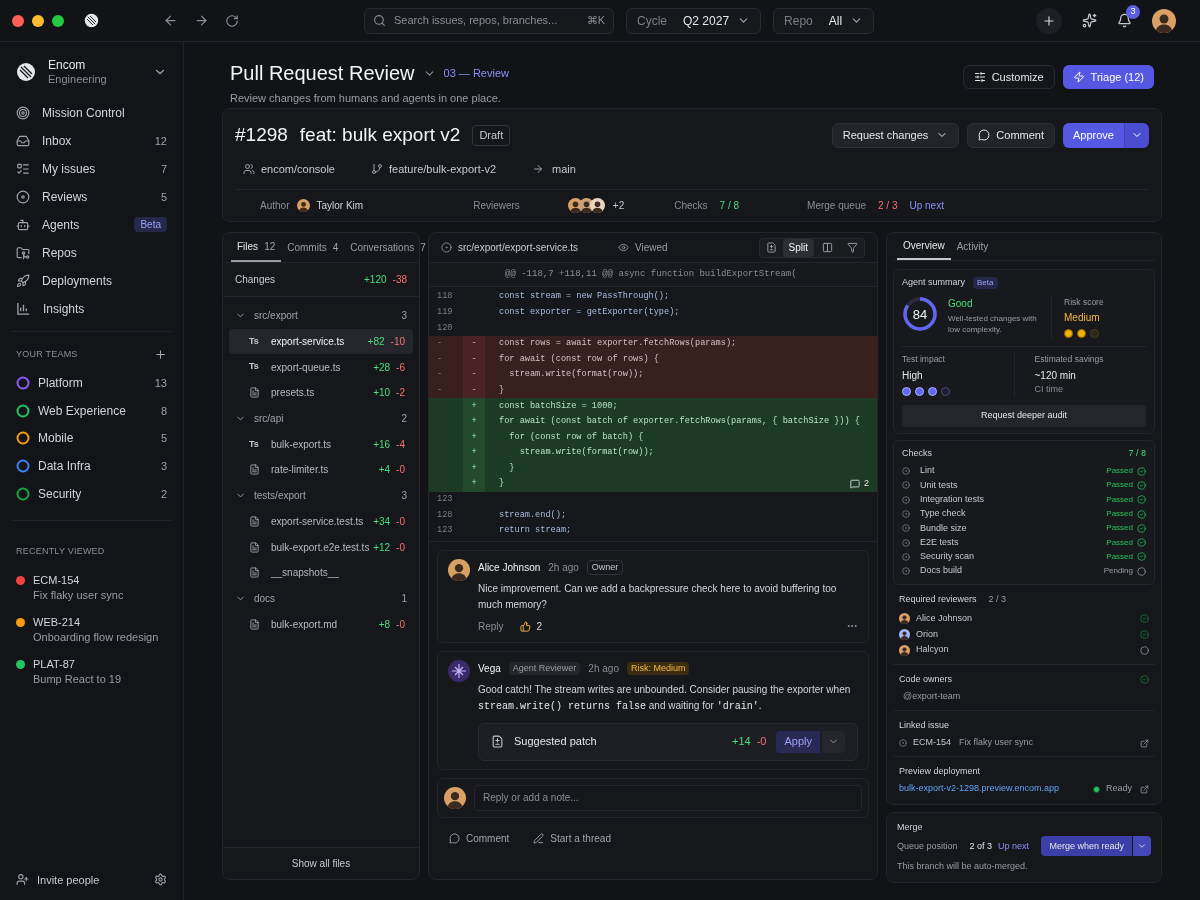 This screenshot has height=900, width=1200. I want to click on nav-item: Deployments, so click(91, 280).